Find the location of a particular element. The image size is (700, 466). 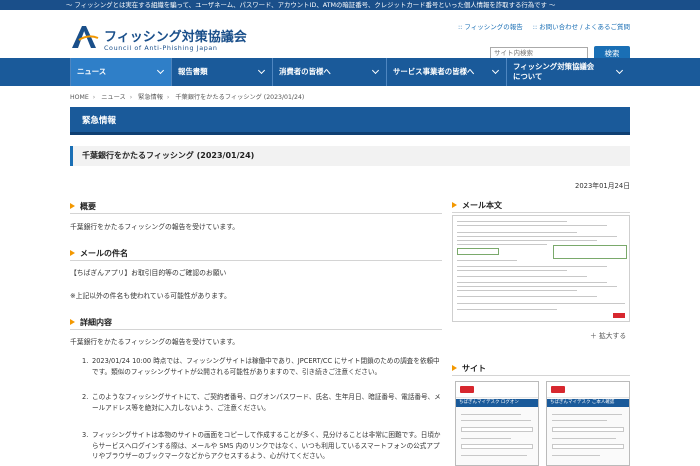

details-heading: 詳細内容 is located at coordinates (91, 322).